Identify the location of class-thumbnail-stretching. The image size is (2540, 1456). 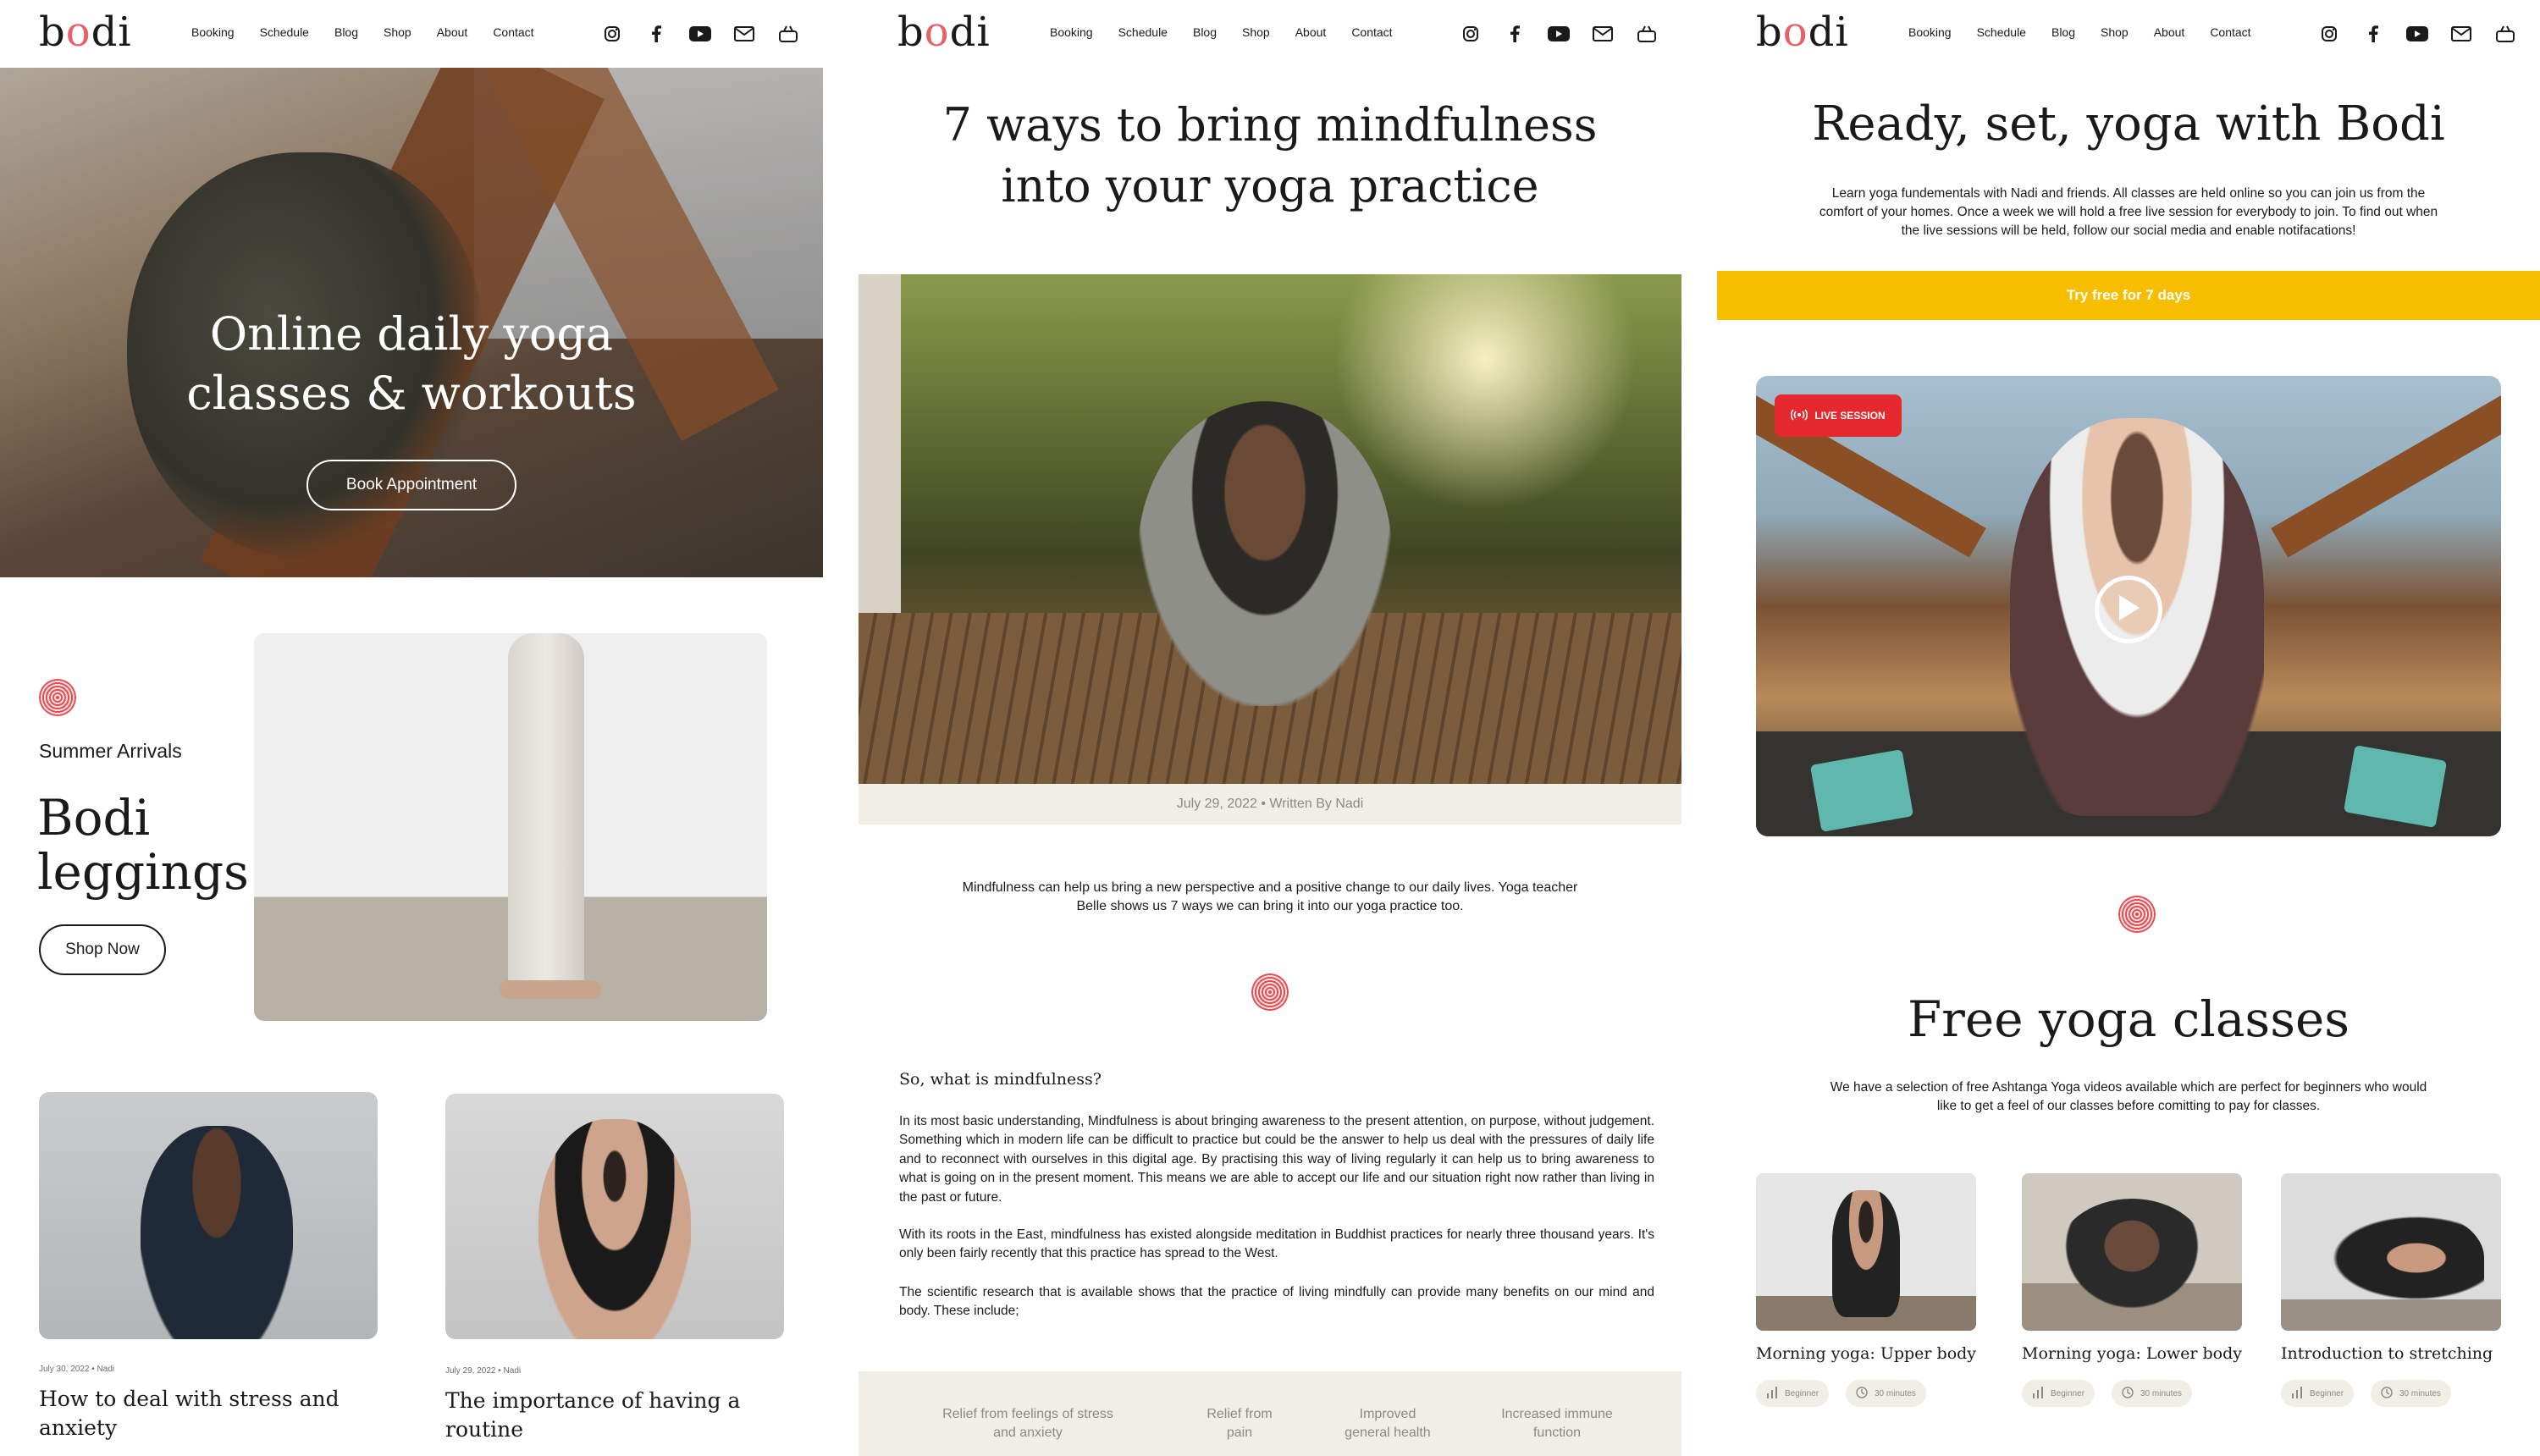
(2391, 1252).